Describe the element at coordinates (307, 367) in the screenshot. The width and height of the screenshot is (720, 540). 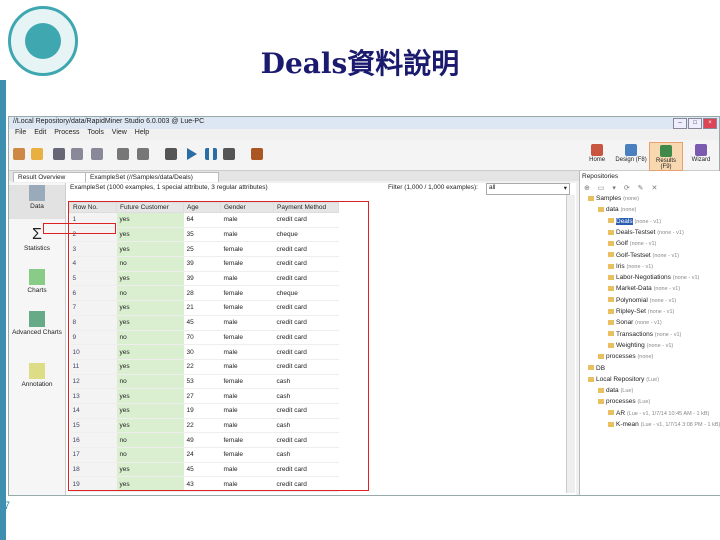
I see `table-row: 11 yes 22 male credit card` at that location.